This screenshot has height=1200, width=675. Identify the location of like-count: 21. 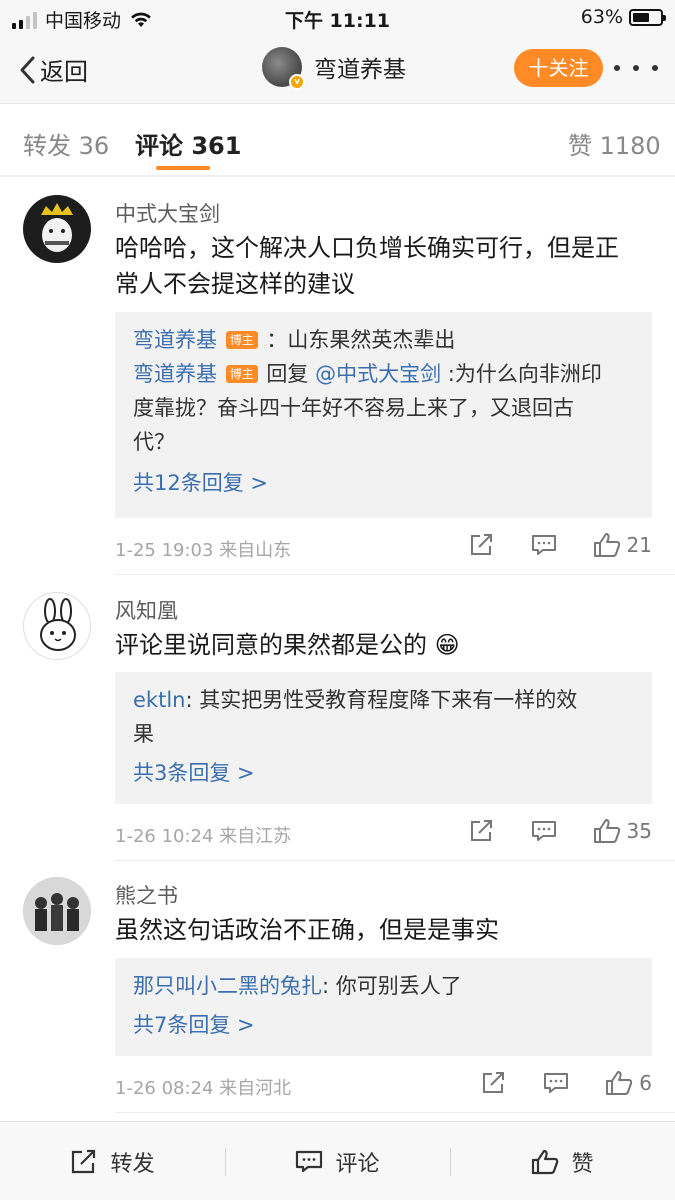
(639, 545).